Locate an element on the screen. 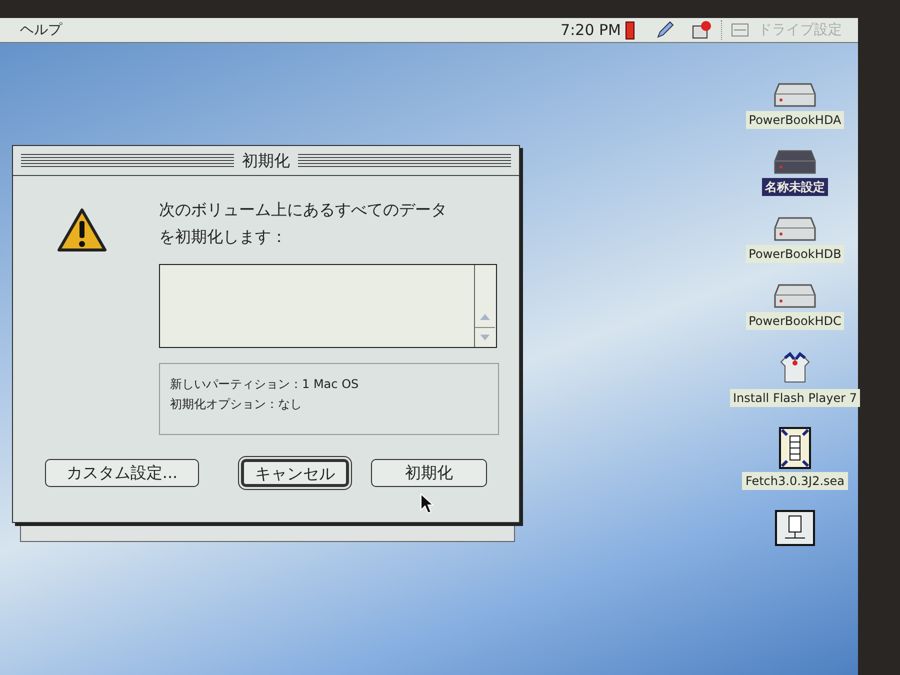 This screenshot has width=900, height=675. info-text: 初期化オプション：なし is located at coordinates (236, 404).